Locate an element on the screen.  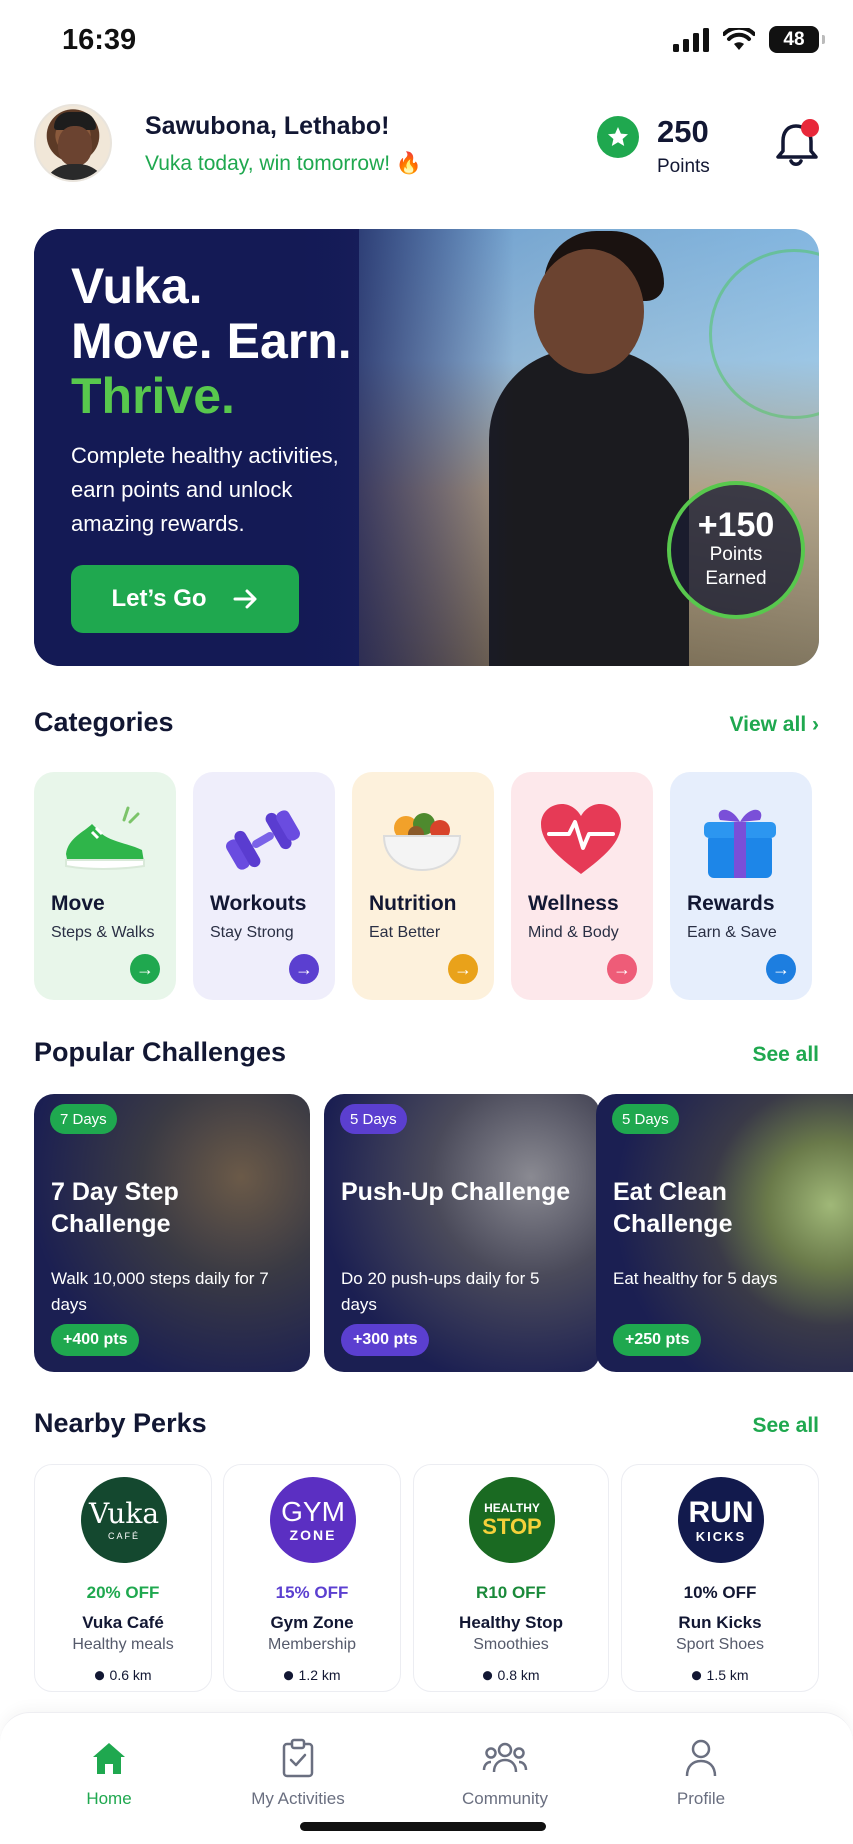
challenge-points-badge: +400 pts is located at coordinates (95, 1340).